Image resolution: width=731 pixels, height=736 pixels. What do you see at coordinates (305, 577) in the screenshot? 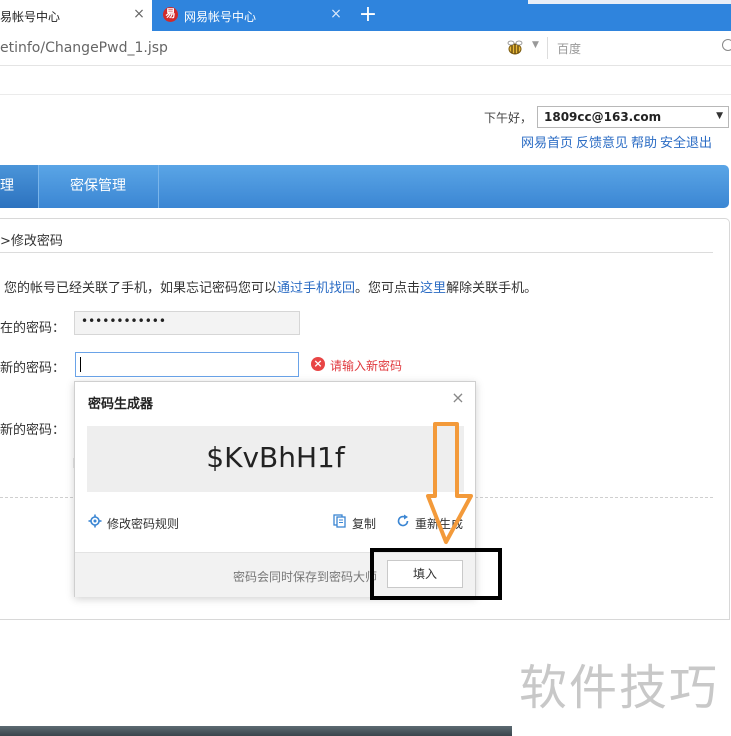
I see `save-note: 密码会同时保存到密码大师` at bounding box center [305, 577].